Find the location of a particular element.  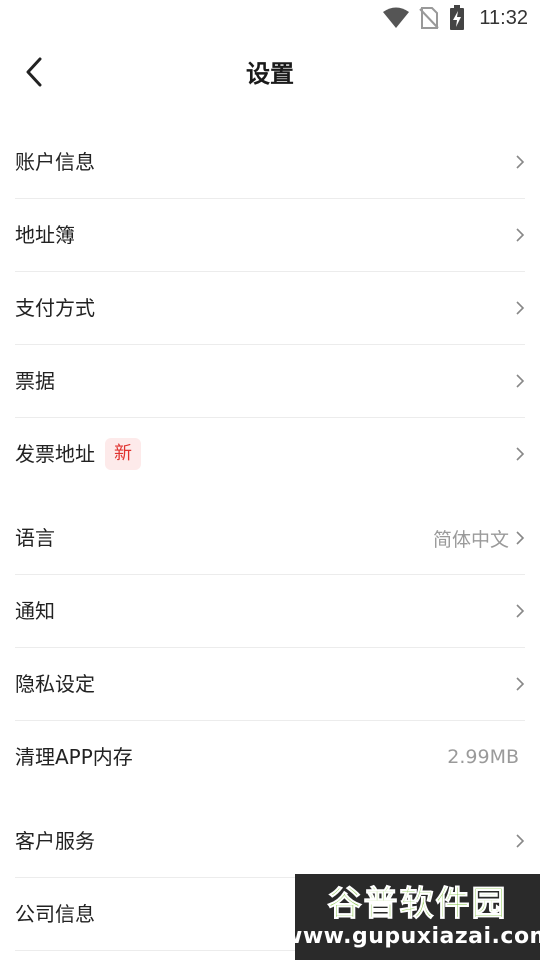

status-time: 11:32 is located at coordinates (503, 17).